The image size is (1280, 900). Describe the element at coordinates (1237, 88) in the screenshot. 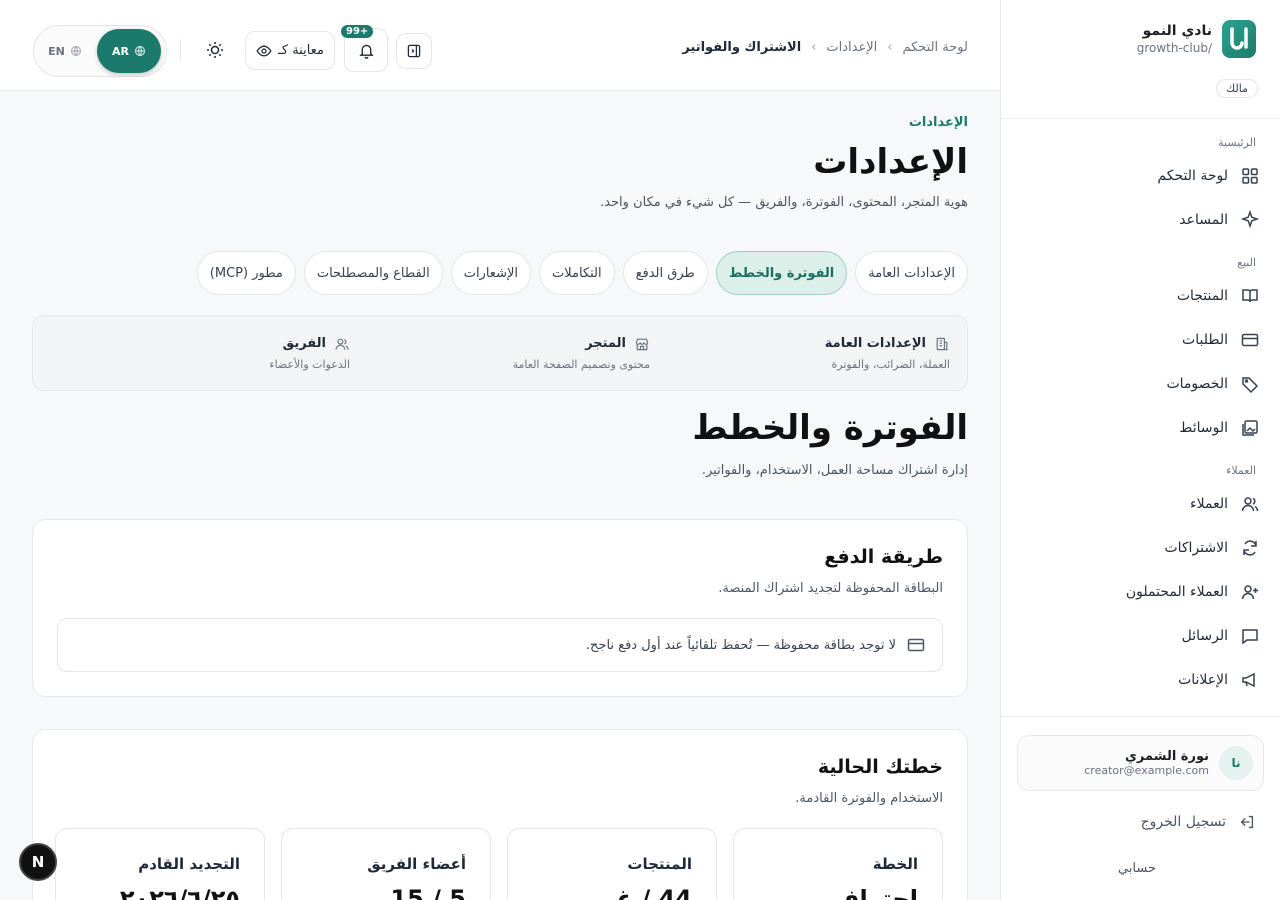

I see `role-badge: مالك` at that location.